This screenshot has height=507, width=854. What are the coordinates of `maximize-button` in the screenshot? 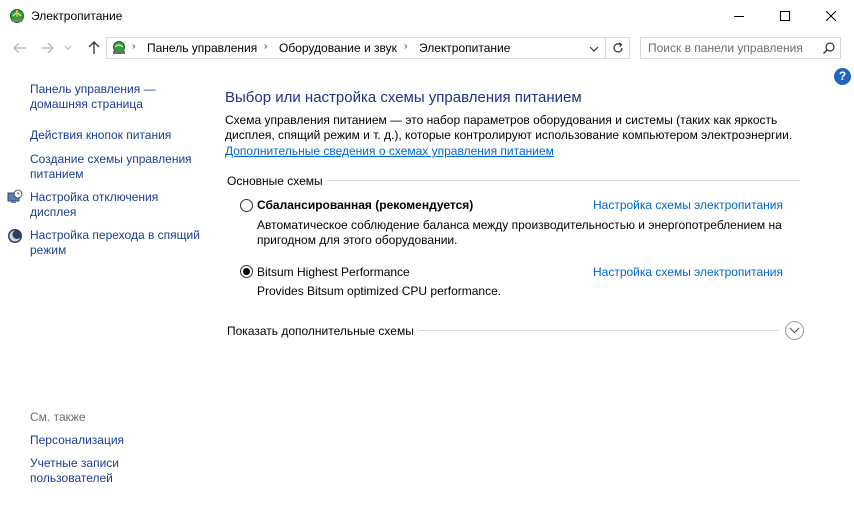 It's located at (785, 16).